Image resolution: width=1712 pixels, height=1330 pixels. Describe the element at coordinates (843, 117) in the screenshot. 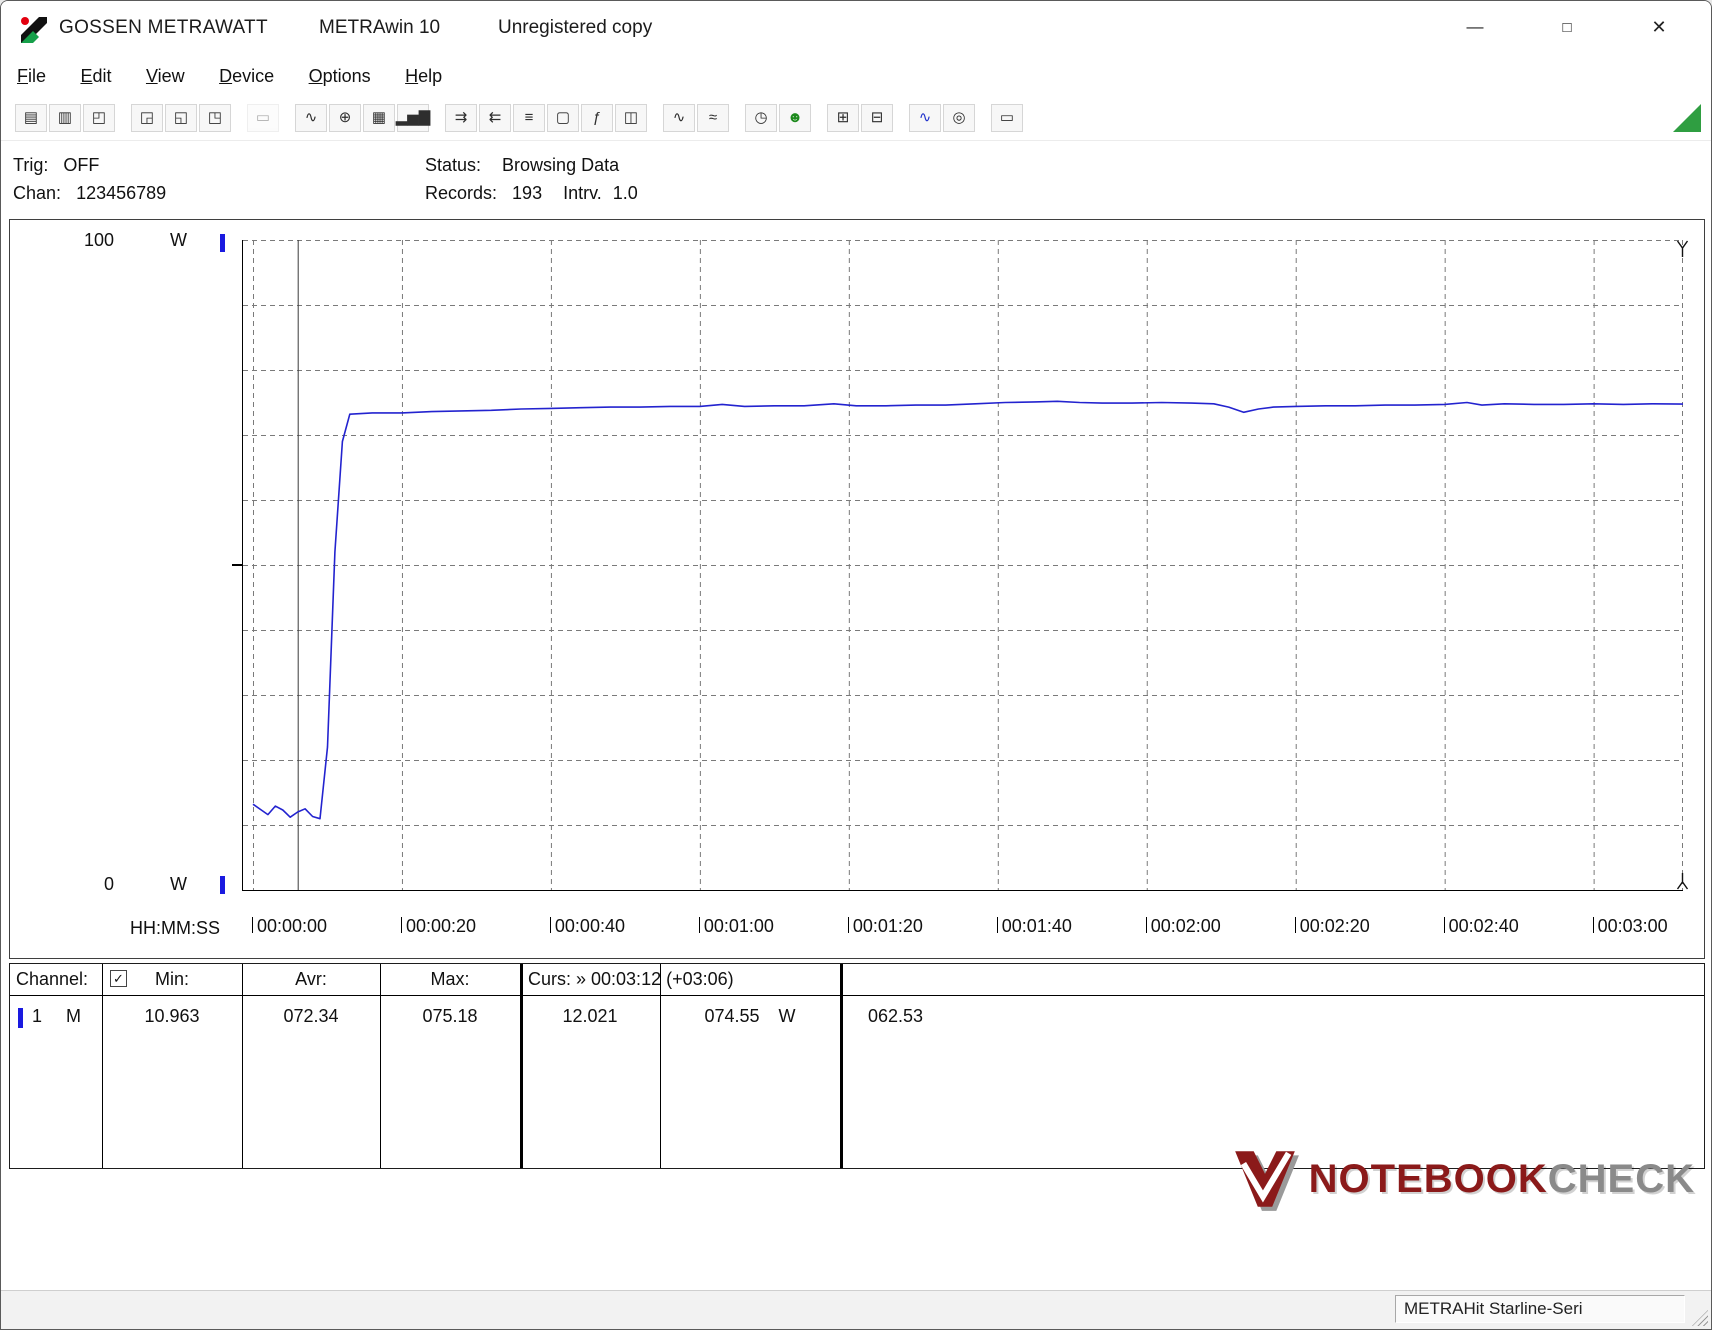

I see `print-preview-button: ⊞` at that location.